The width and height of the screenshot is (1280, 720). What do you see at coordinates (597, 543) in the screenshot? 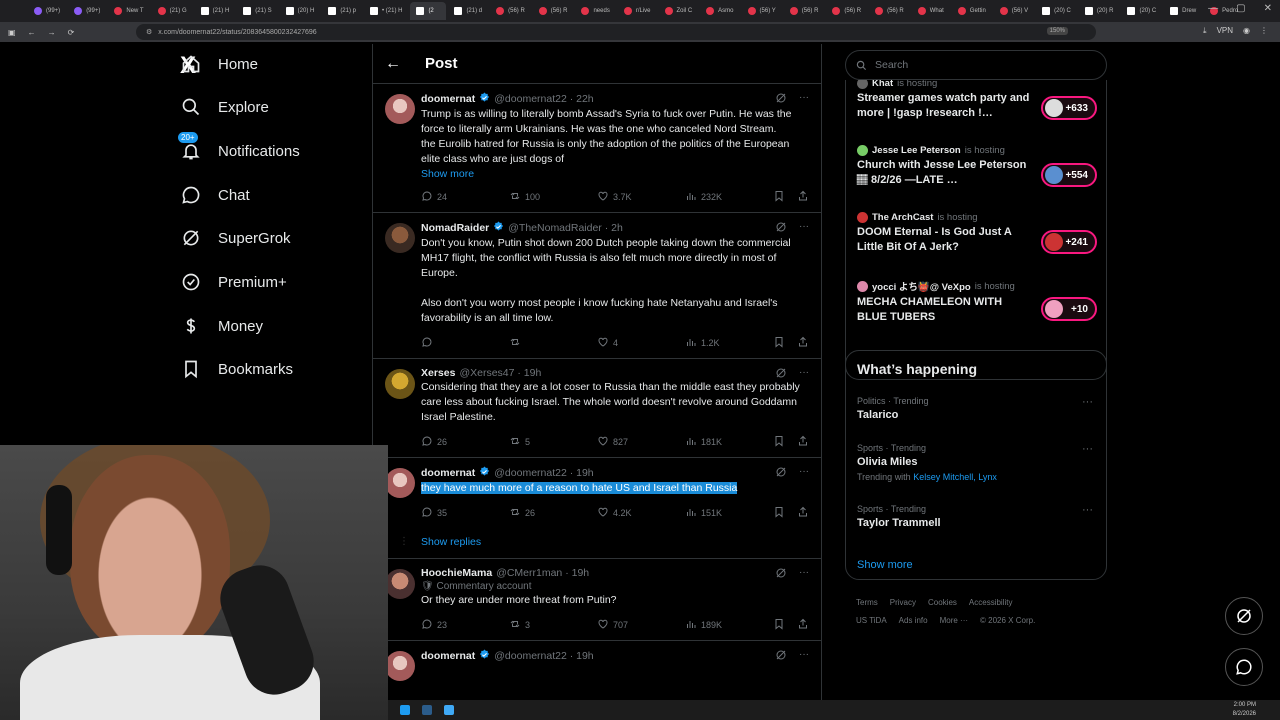
I see `show-replies-link: ⋮ Show replies` at bounding box center [597, 543].